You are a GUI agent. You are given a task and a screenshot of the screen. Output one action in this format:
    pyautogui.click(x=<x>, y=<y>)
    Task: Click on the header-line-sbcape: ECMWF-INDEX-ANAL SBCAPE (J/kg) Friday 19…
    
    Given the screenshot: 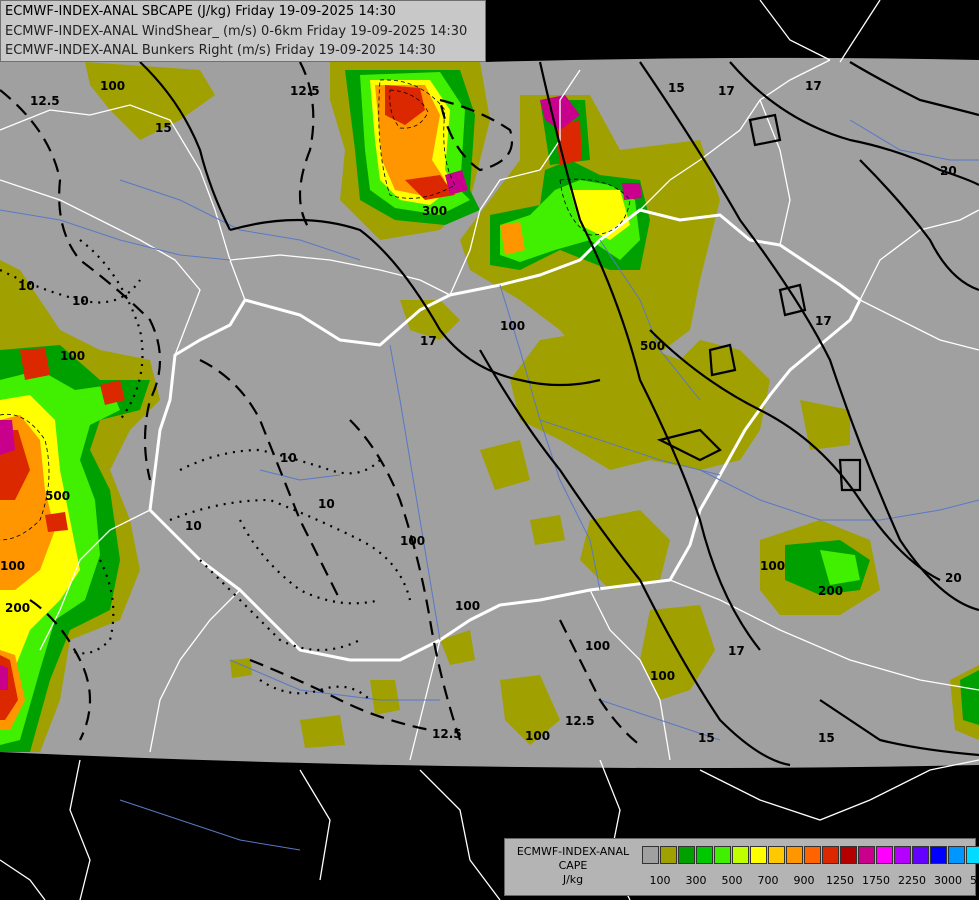 What is the action you would take?
    pyautogui.click(x=200, y=11)
    